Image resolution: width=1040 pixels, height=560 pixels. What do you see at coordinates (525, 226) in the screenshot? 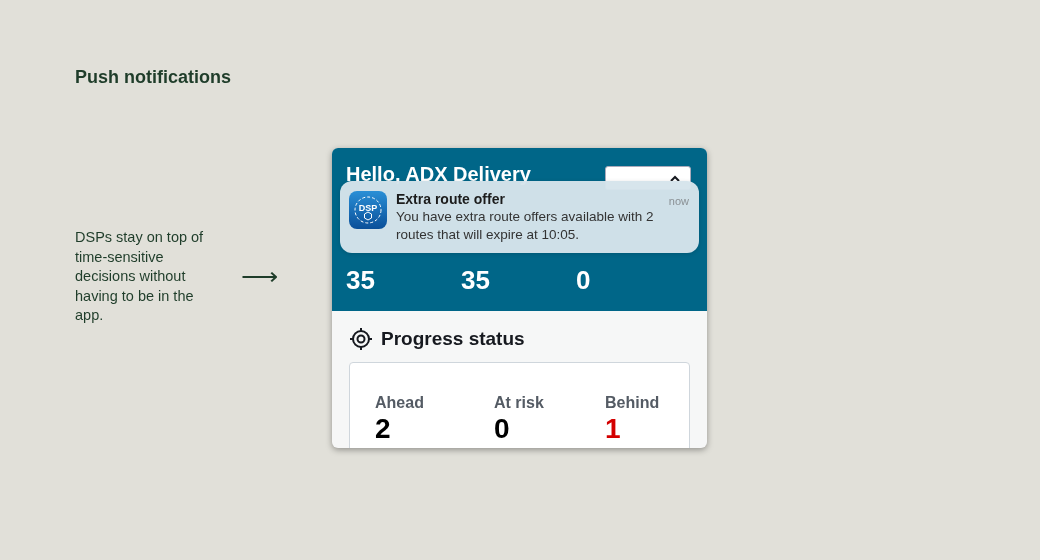
I see `notification-body: You have extra route offers available with 2 routes that will expire at 10:05.` at bounding box center [525, 226].